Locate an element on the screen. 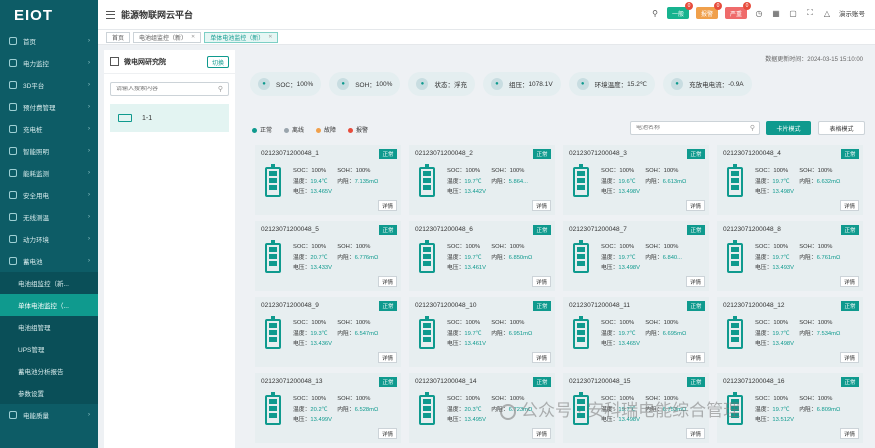  sidebar-item-label: 能耗监测 is located at coordinates (36, 174).